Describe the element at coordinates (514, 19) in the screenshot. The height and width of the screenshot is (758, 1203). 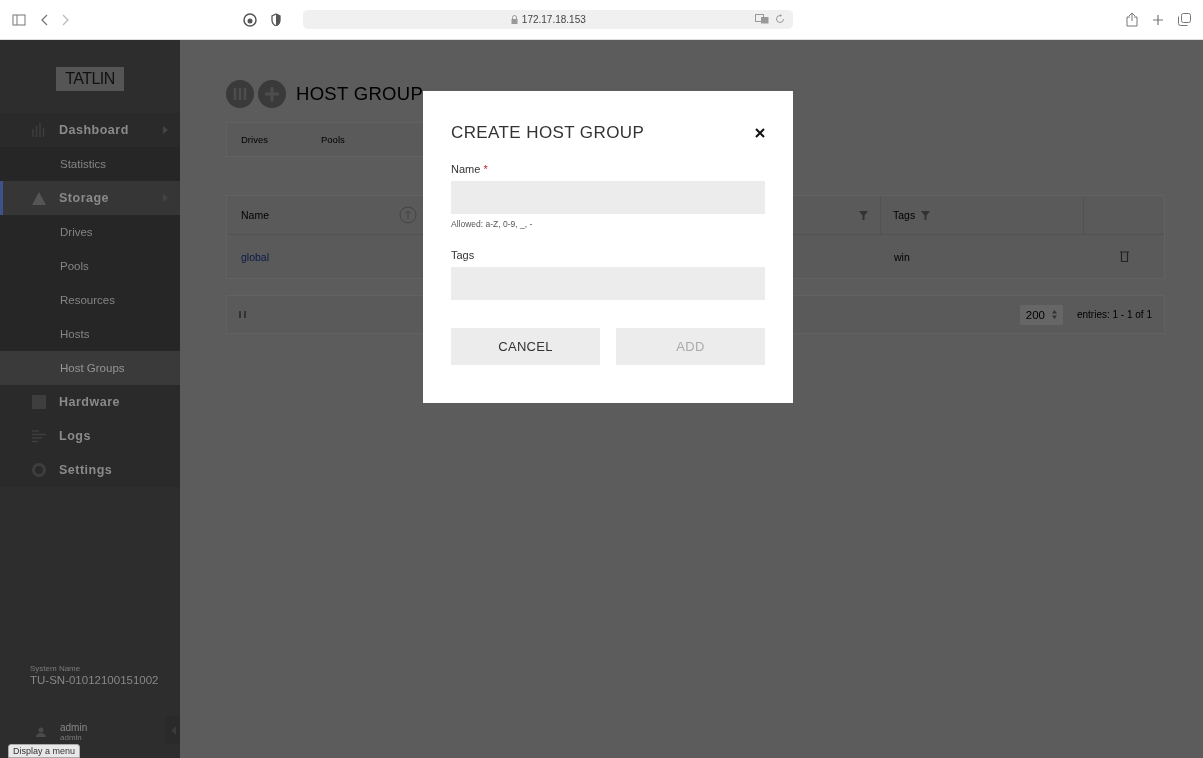
I see `lock-icon` at that location.